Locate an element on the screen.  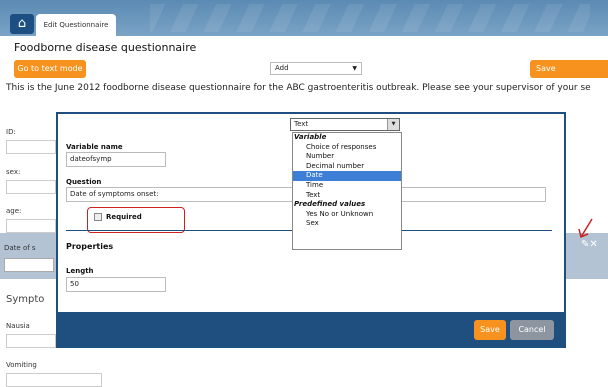
type-group-variable: Variable is located at coordinates (310, 137).